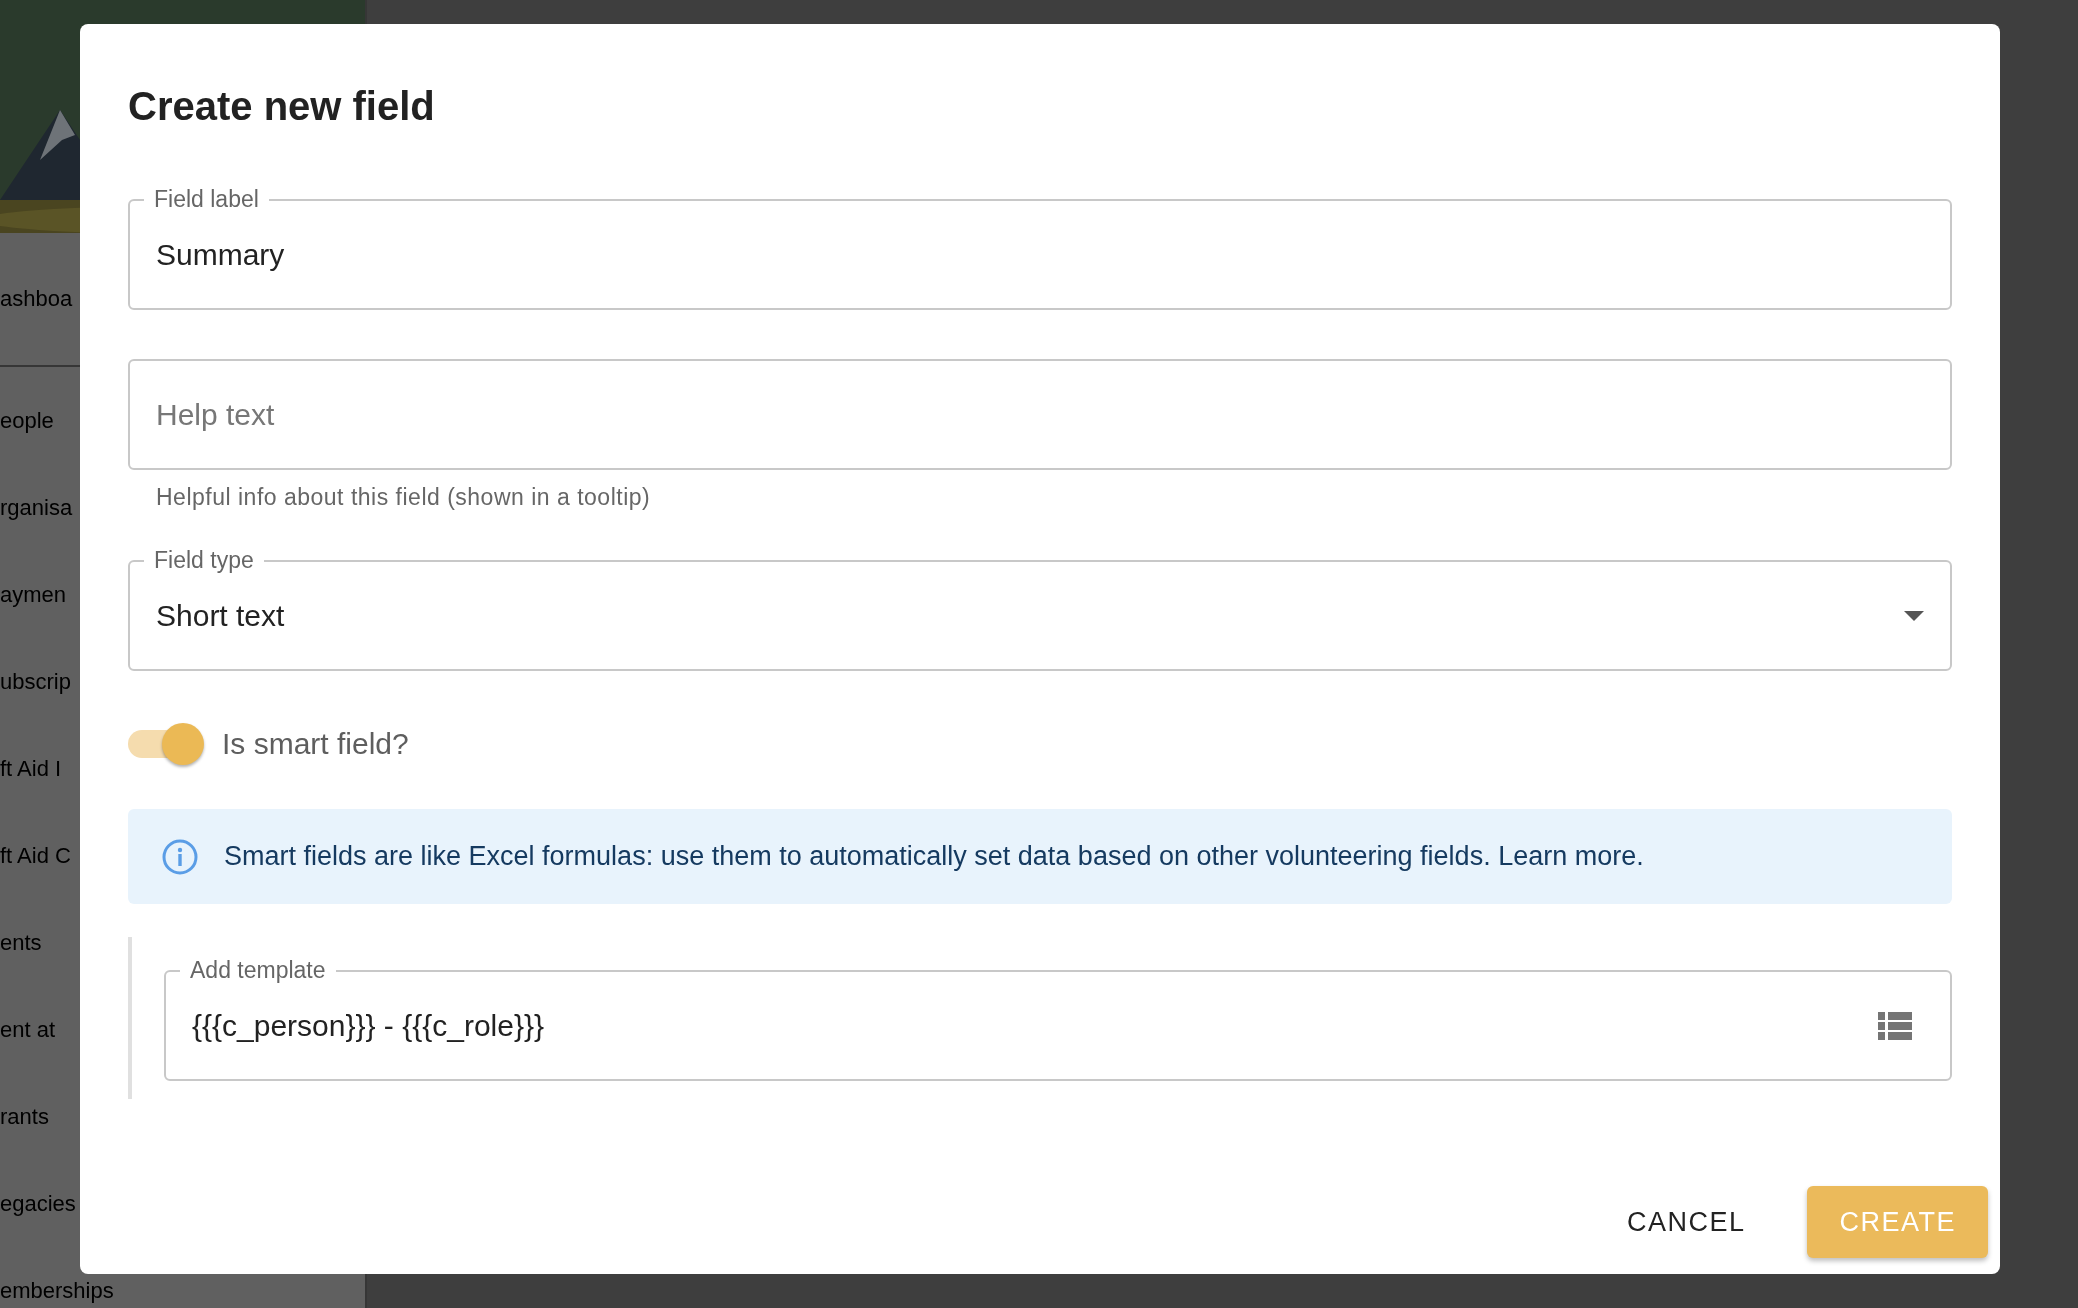  I want to click on nav-item: ubscrip, so click(35, 681).